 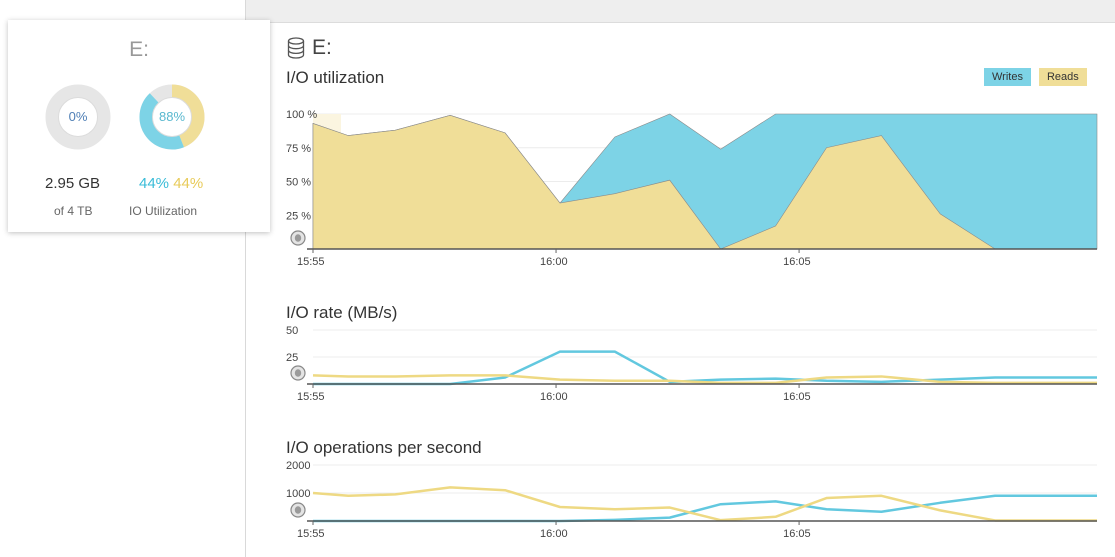 What do you see at coordinates (298, 216) in the screenshot?
I see `y-tick-label: 25 %` at bounding box center [298, 216].